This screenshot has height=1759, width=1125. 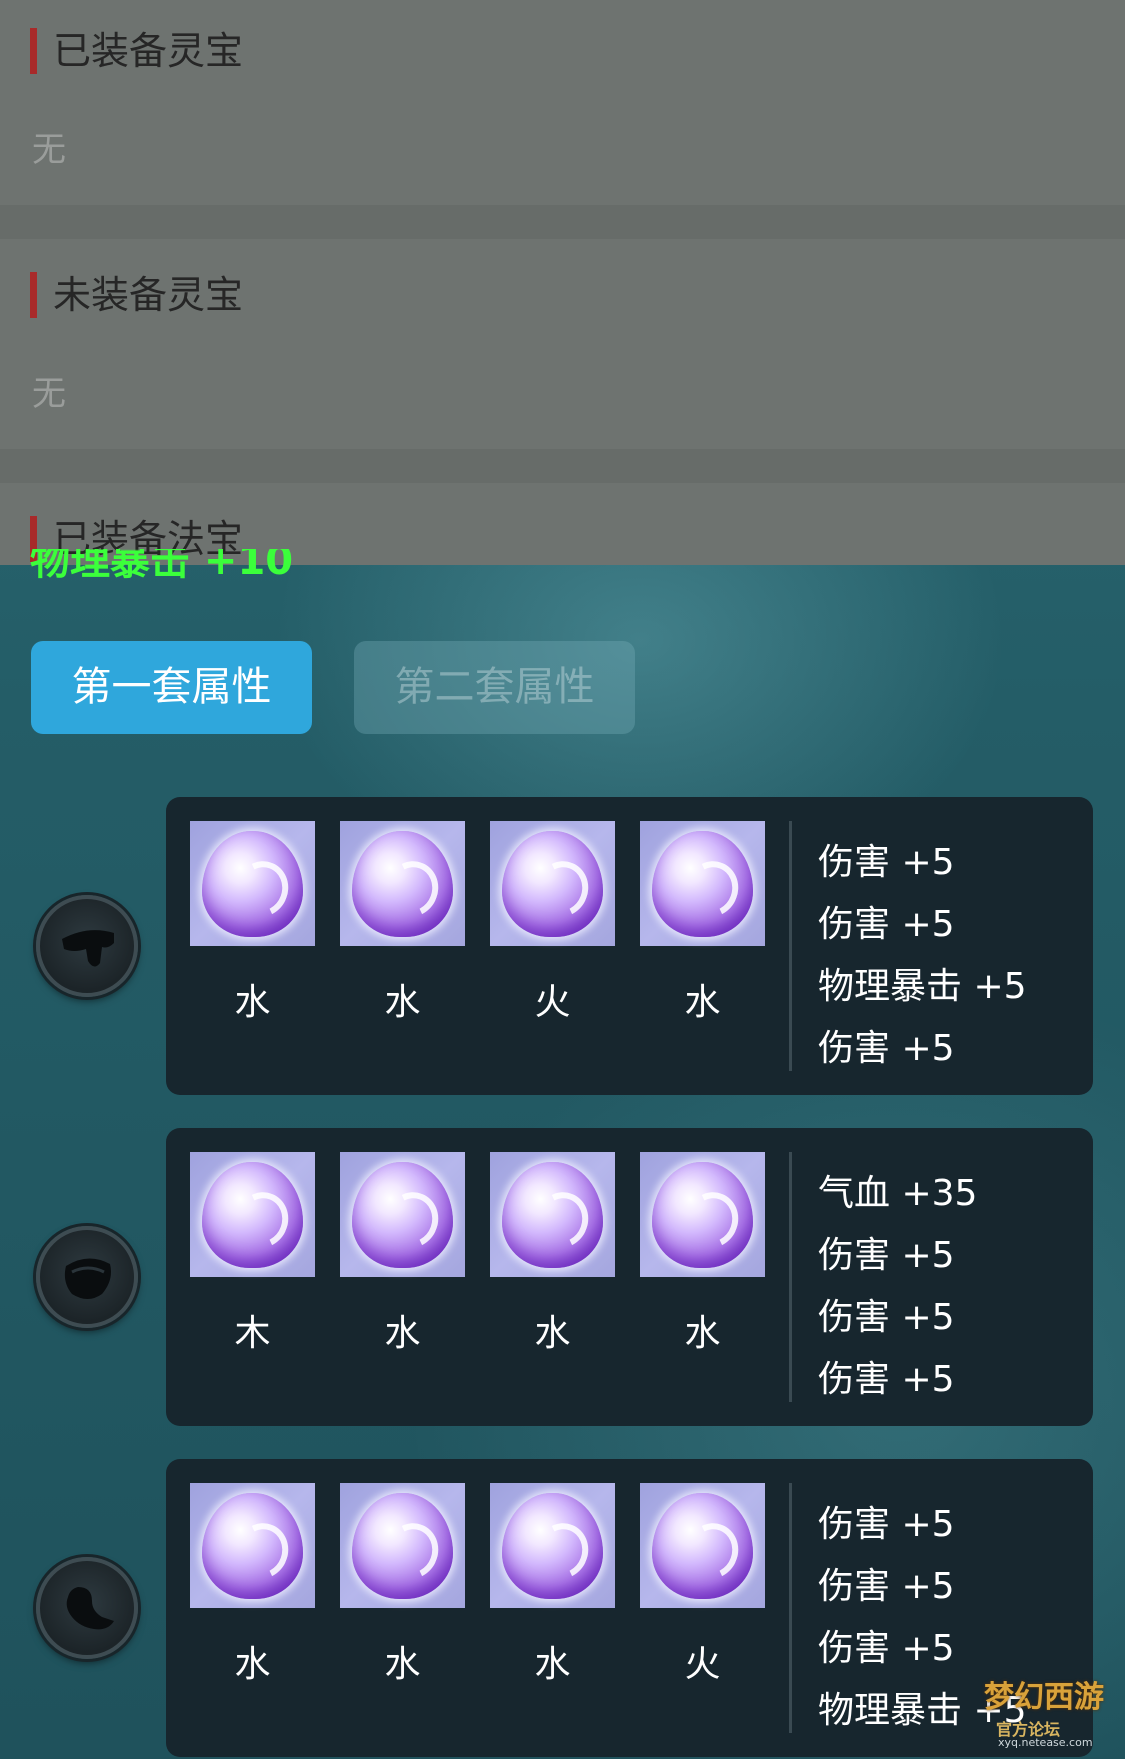 I want to click on gem-card: 木 水 水 水 气血 +35 伤害 +5 伤害 +5 伤害 +5, so click(x=629, y=1277).